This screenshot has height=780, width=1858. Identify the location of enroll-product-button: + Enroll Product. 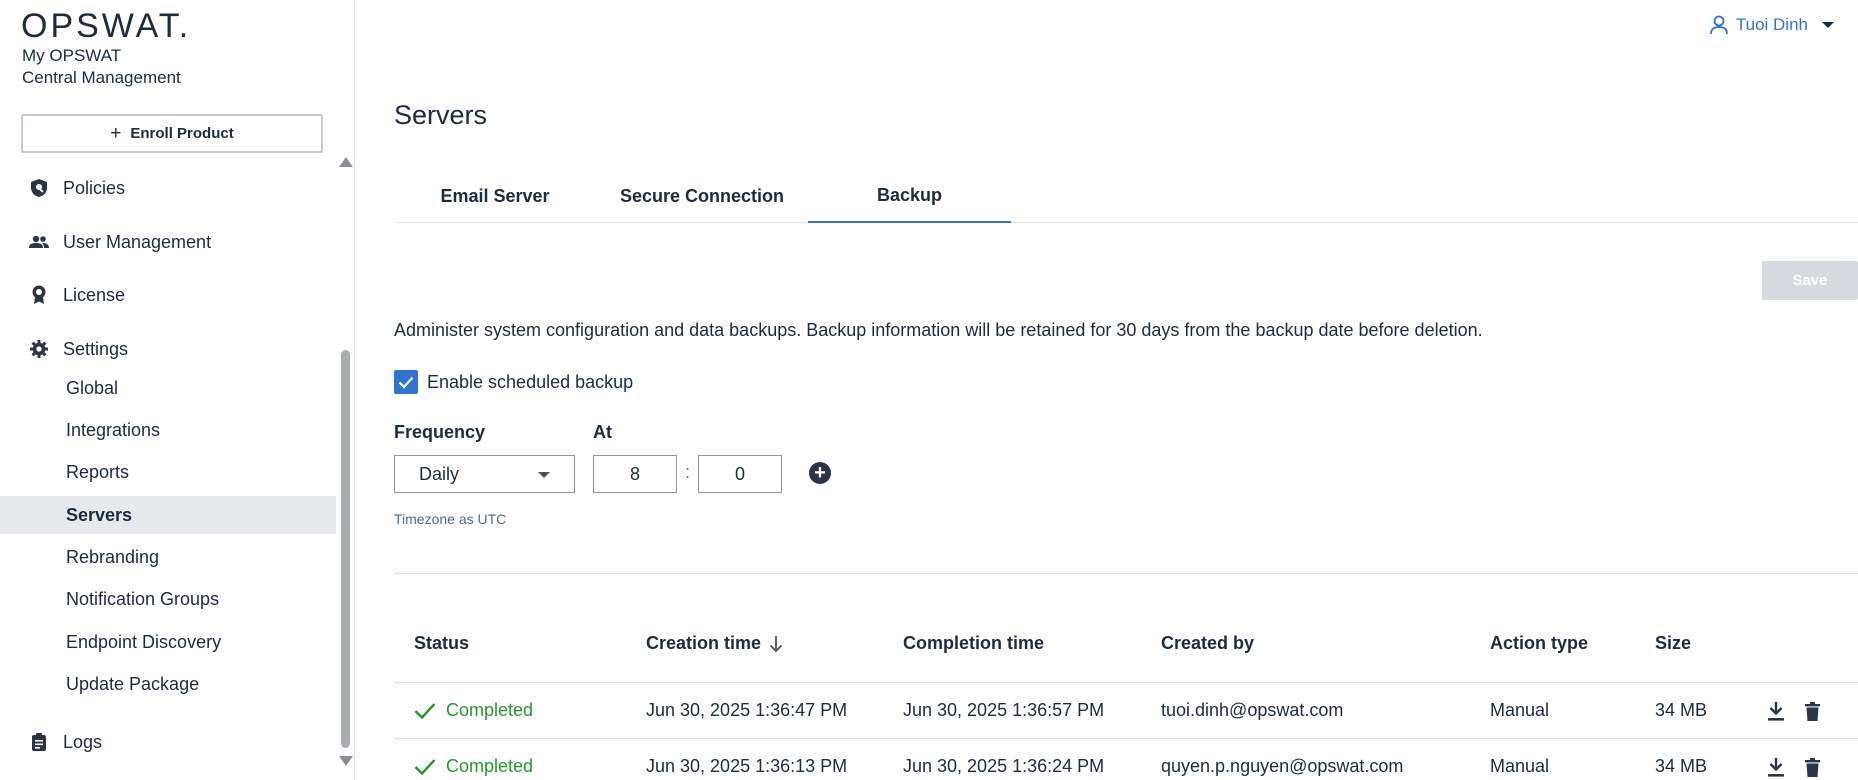
(172, 133).